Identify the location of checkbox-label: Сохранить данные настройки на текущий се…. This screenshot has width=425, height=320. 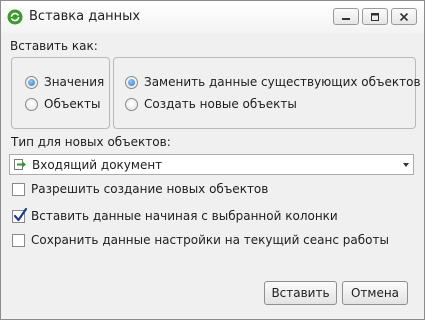
(210, 240).